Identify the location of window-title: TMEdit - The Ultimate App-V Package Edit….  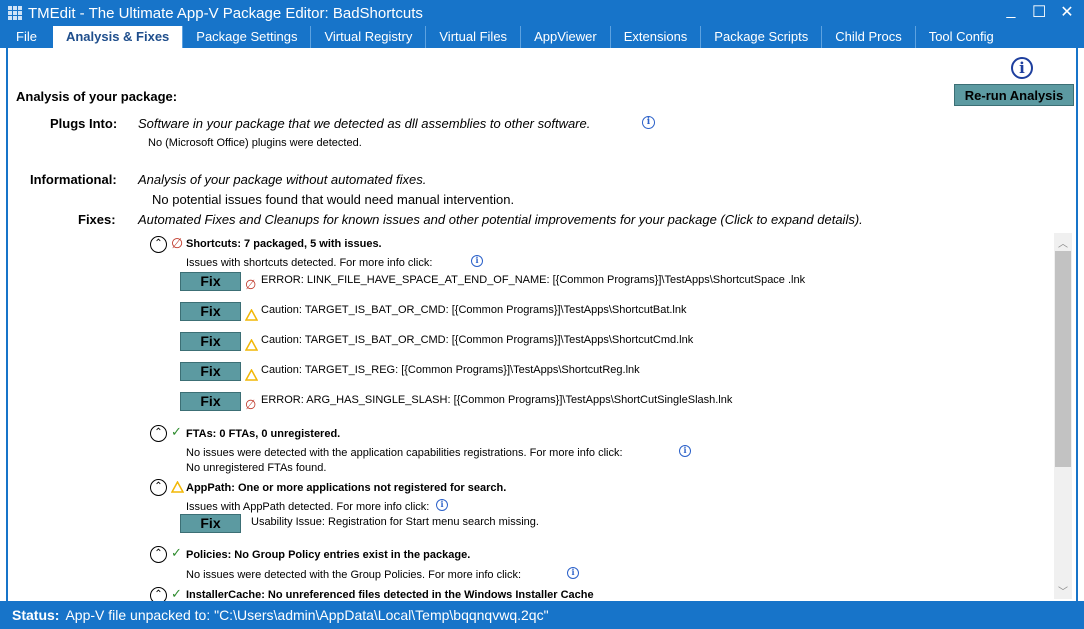
(225, 13).